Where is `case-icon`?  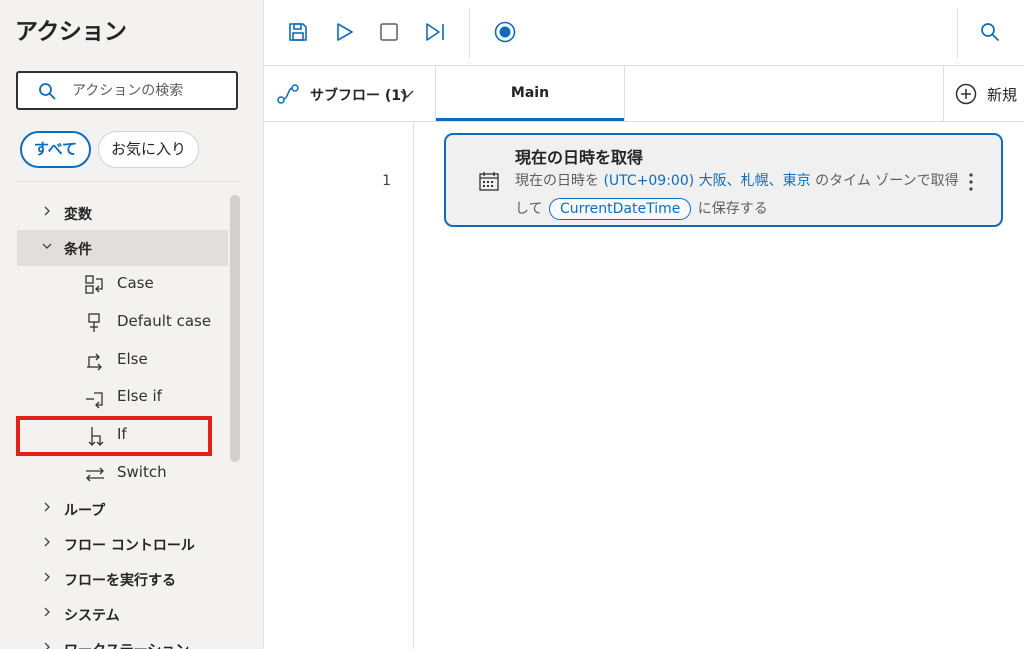
case-icon is located at coordinates (95, 287).